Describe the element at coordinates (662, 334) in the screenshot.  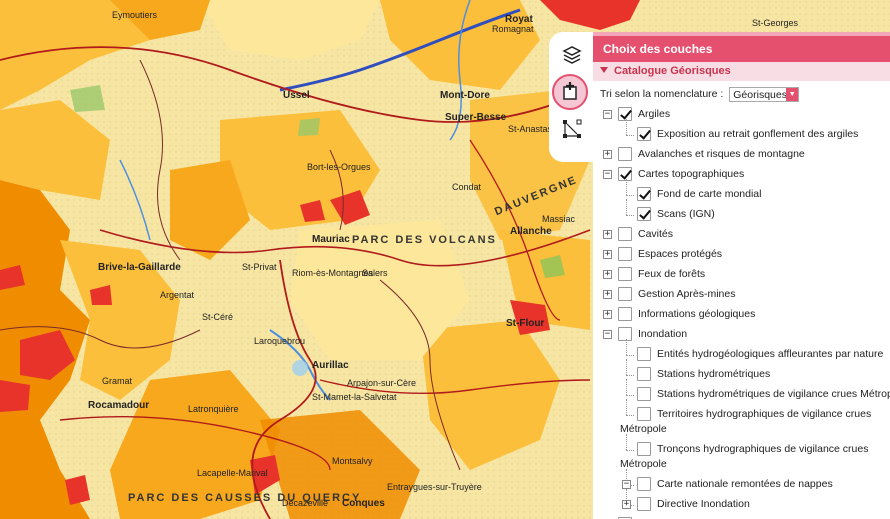
I see `layer-label: Inondation` at that location.